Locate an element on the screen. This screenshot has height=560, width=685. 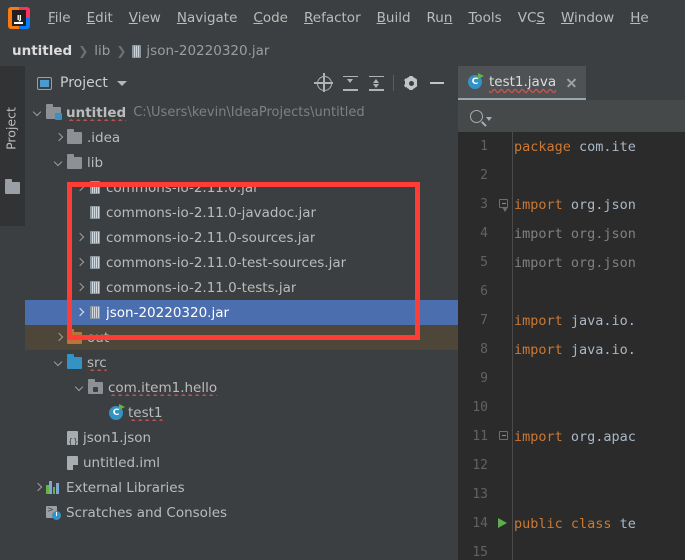
expand-all-icon is located at coordinates (350, 83).